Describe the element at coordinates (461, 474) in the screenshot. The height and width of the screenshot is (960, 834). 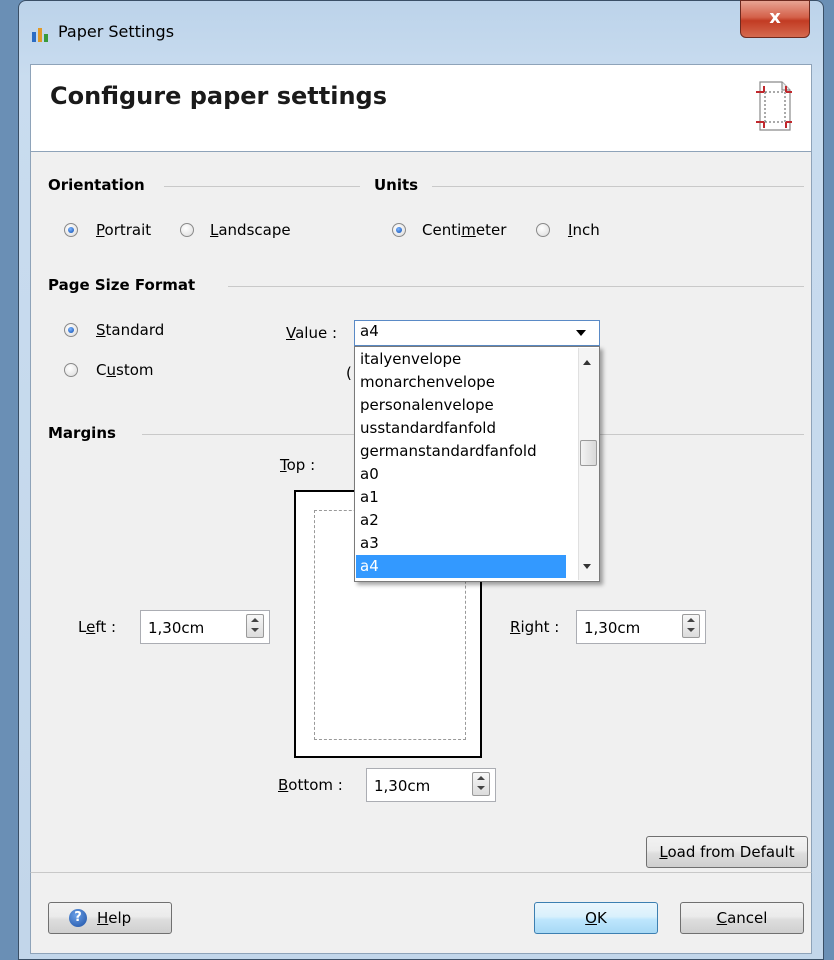
I see `dropdown-option: a0` at that location.